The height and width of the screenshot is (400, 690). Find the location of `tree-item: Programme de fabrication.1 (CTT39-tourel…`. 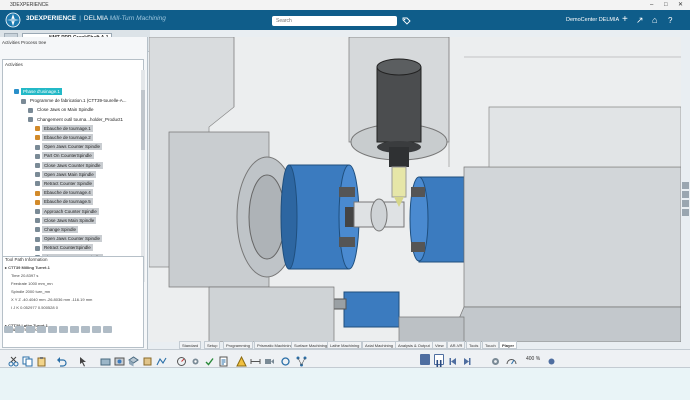

tree-item: Programme de fabrication.1 (CTT39-tourel… is located at coordinates (75, 100).